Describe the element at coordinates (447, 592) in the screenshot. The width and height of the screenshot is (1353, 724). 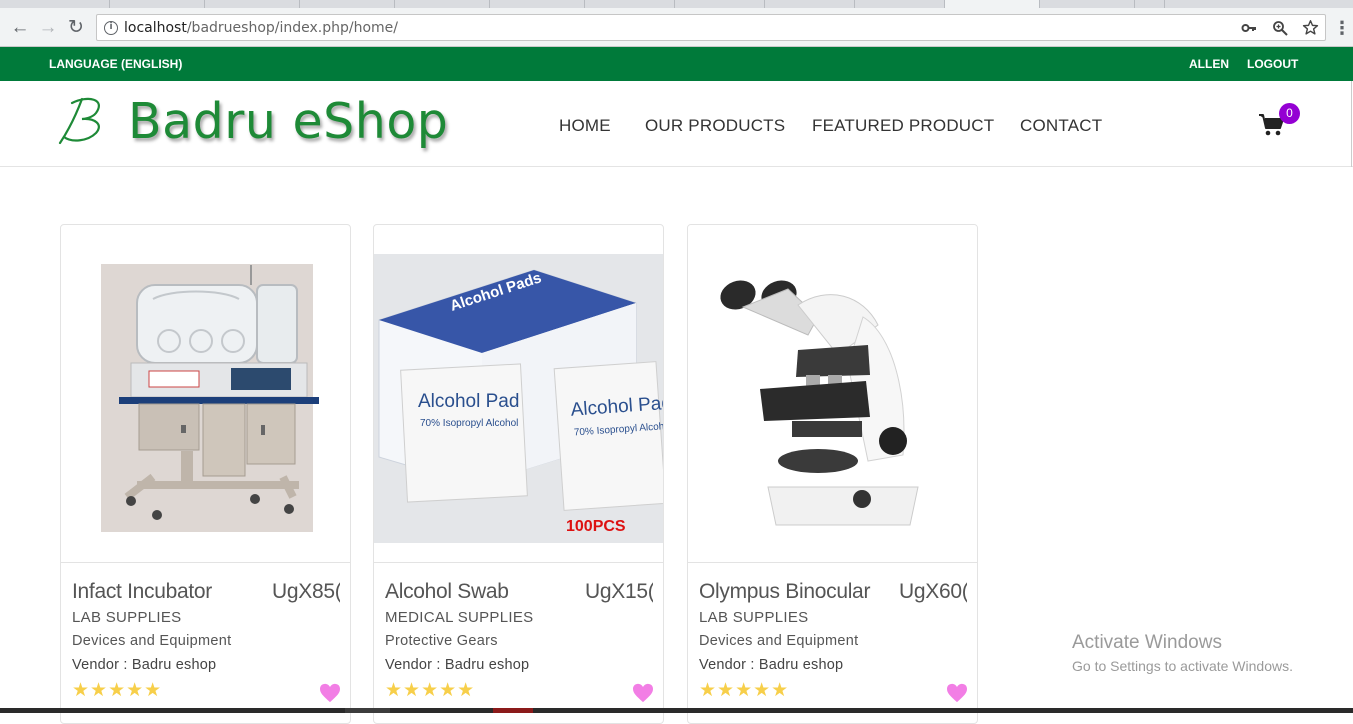
I see `product-name: Alcohol Swab` at that location.